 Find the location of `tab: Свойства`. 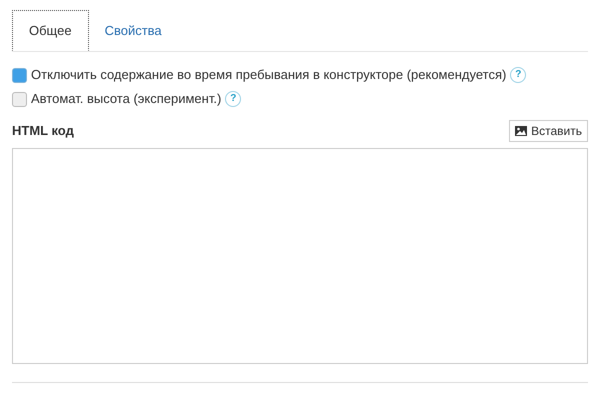

tab: Свойства is located at coordinates (133, 30).